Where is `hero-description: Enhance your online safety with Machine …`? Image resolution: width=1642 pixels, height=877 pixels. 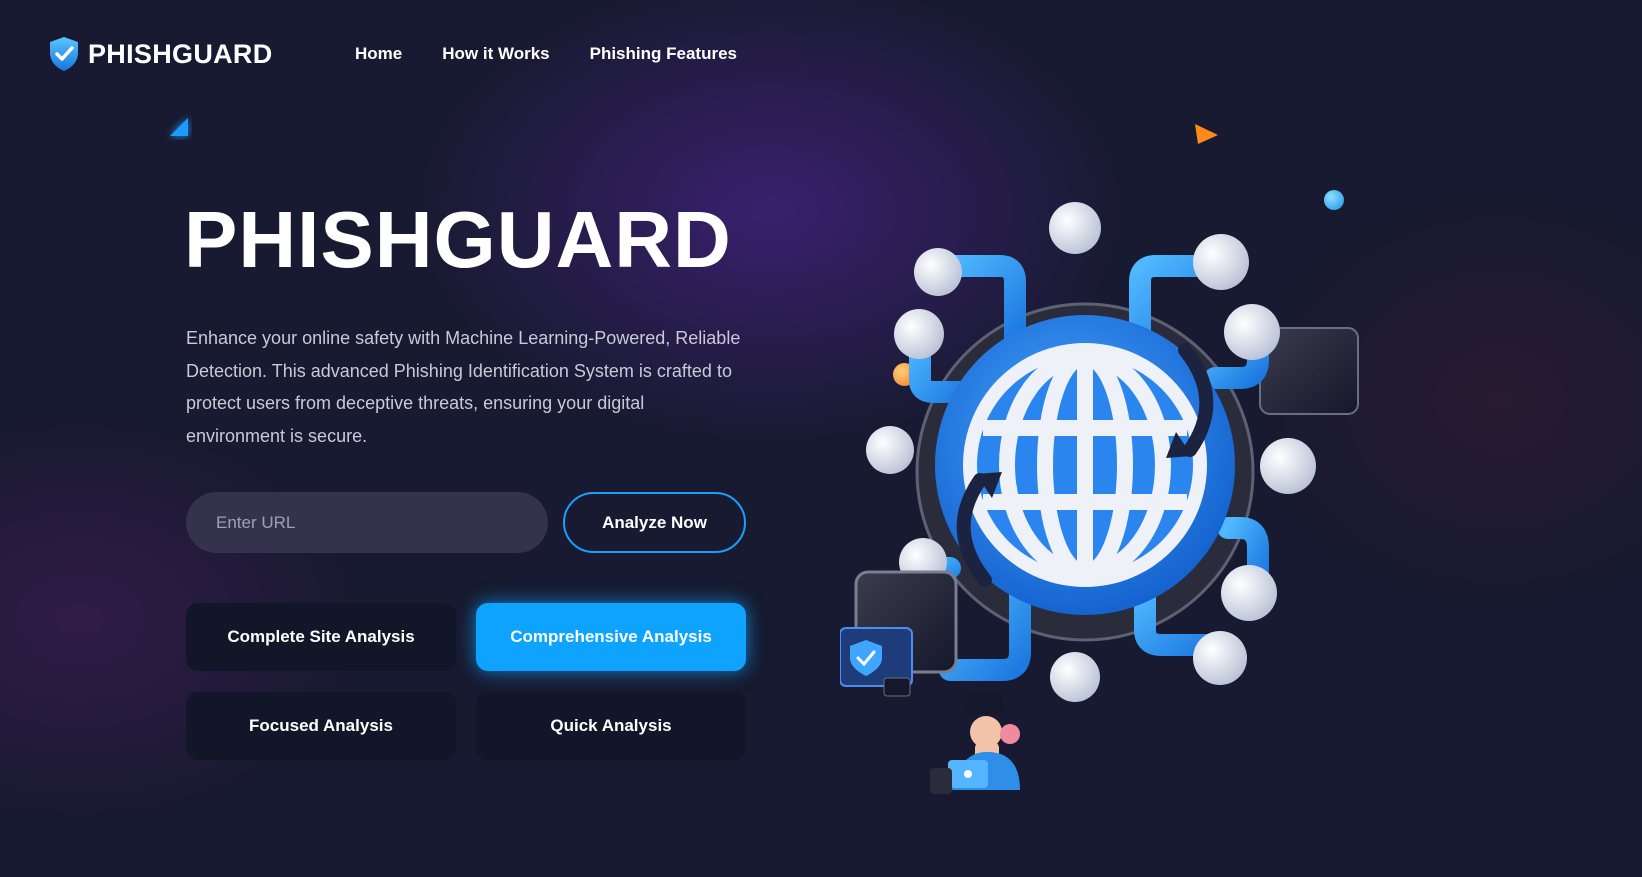 hero-description: Enhance your online safety with Machine … is located at coordinates (463, 387).